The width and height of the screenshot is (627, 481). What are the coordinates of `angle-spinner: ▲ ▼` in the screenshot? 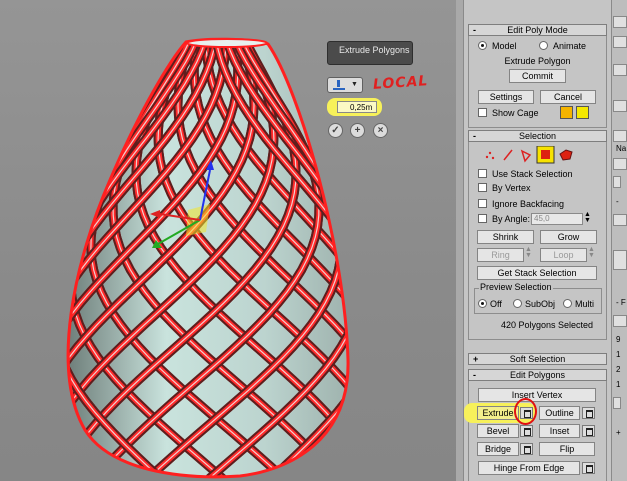 It's located at (587, 217).